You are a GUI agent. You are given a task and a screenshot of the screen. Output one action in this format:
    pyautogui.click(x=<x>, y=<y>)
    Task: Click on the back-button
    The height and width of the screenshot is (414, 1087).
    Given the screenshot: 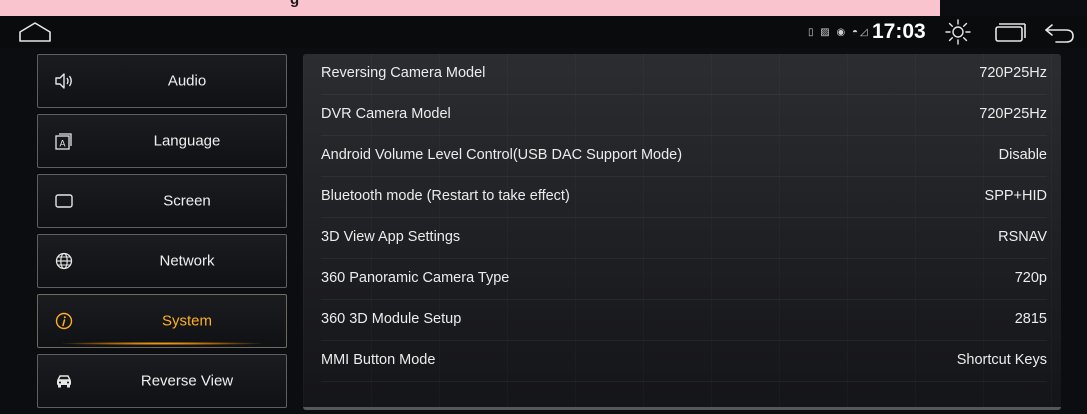 What is the action you would take?
    pyautogui.click(x=1059, y=33)
    